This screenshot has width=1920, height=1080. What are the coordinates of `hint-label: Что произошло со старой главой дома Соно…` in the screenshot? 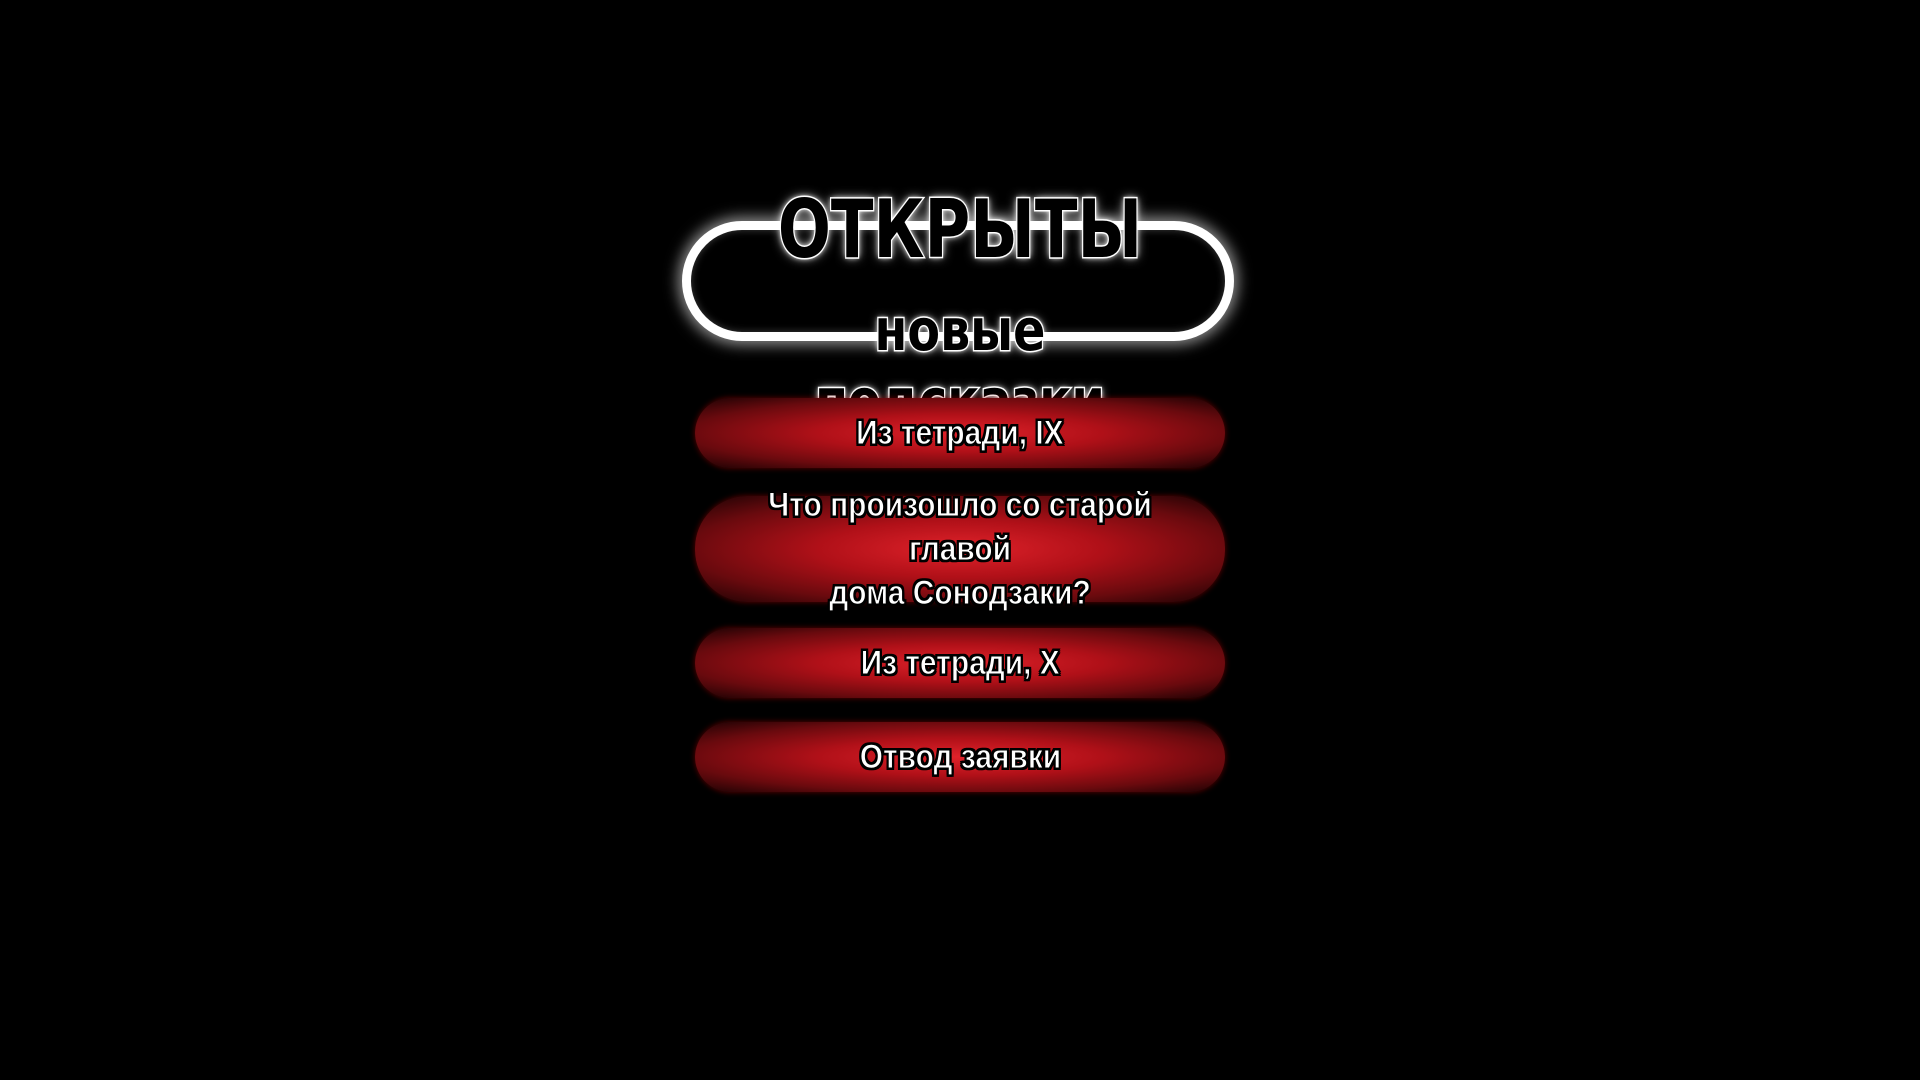 It's located at (960, 549).